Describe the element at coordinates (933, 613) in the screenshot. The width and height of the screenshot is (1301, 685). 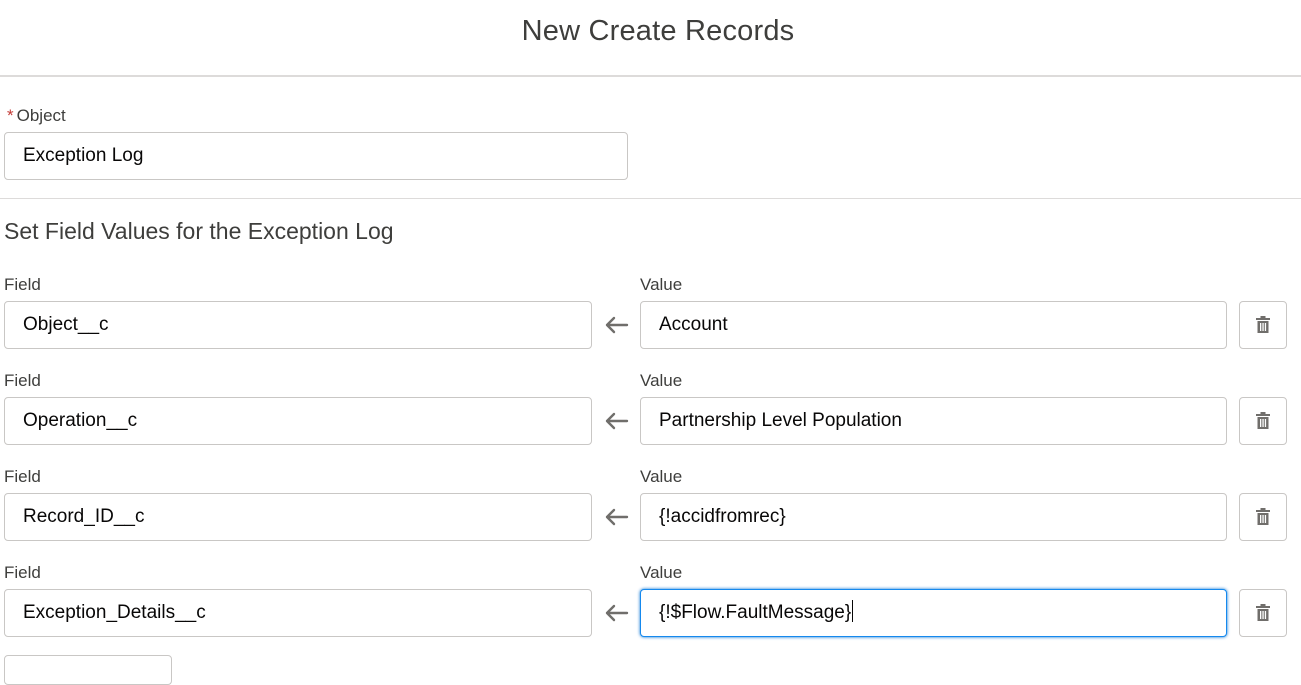
I see `value-input: {!$Flow.FaultMessage}` at that location.